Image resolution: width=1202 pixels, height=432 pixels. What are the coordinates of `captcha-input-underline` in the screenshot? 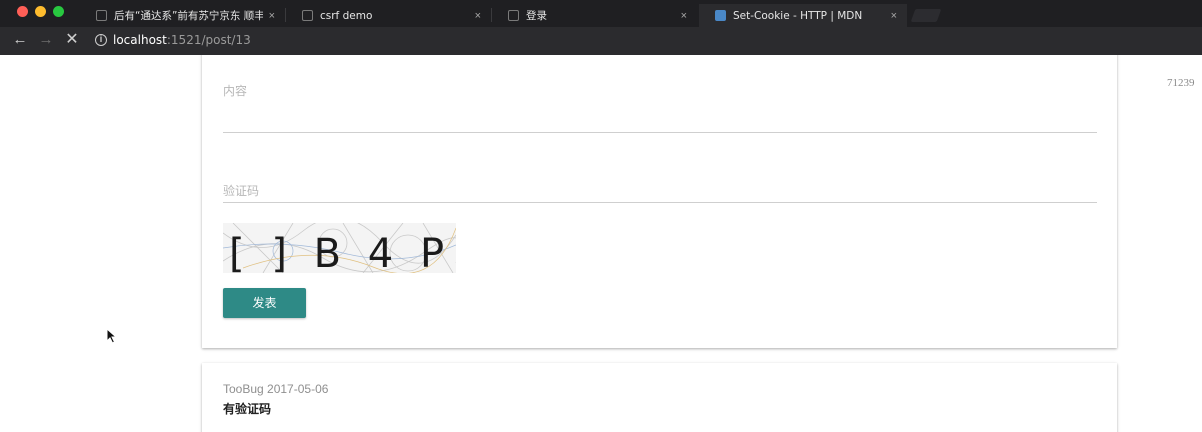 It's located at (660, 202).